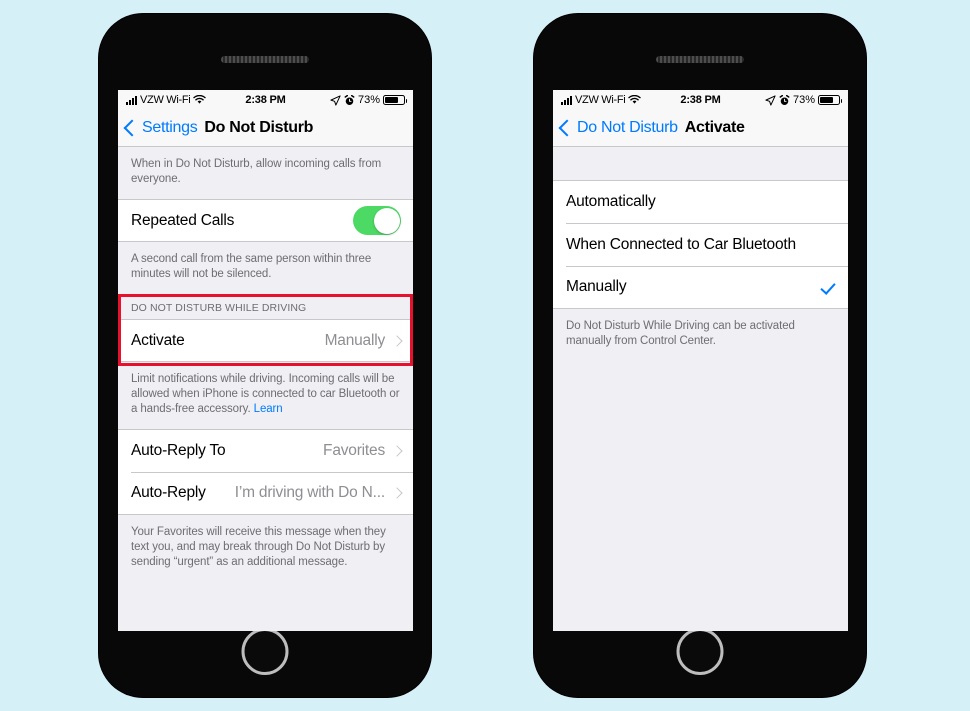 This screenshot has height=711, width=970. What do you see at coordinates (178, 450) in the screenshot?
I see `auto-reply-to-label: Auto-Reply To` at bounding box center [178, 450].